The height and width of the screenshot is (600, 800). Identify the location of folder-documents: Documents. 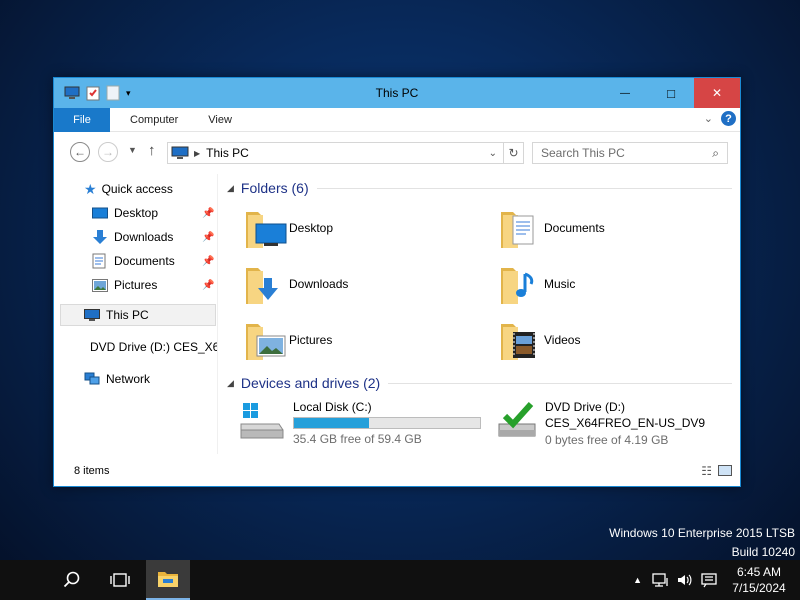
(552, 228).